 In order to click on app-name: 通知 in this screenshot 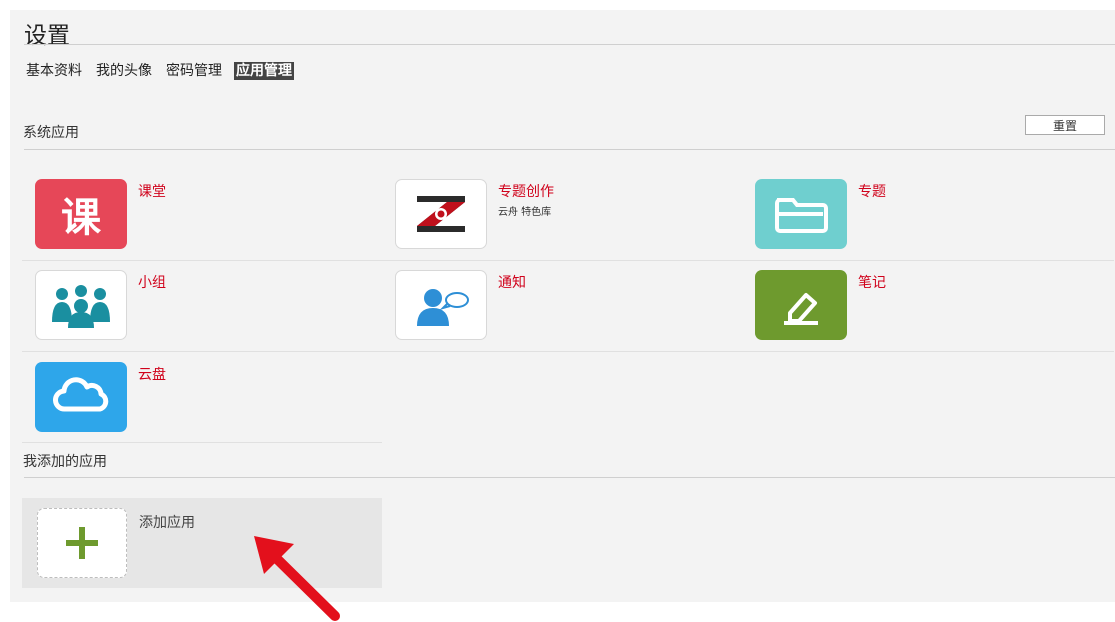, I will do `click(512, 282)`.